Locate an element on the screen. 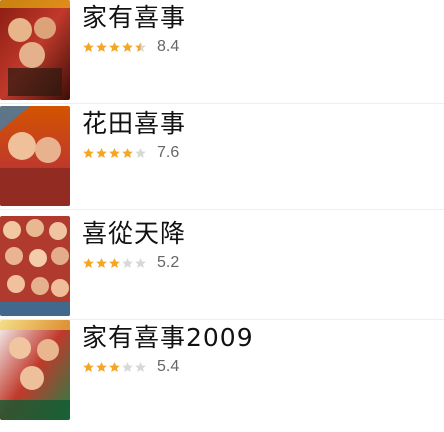  rating-score: 5.2 is located at coordinates (168, 262).